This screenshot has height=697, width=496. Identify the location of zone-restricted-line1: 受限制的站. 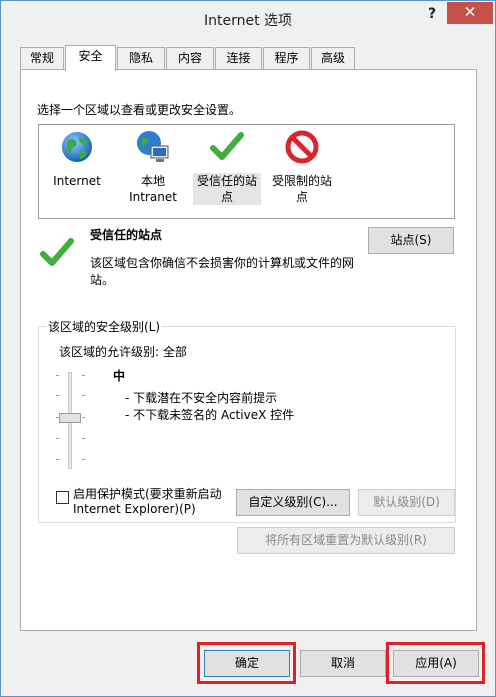
(301, 181).